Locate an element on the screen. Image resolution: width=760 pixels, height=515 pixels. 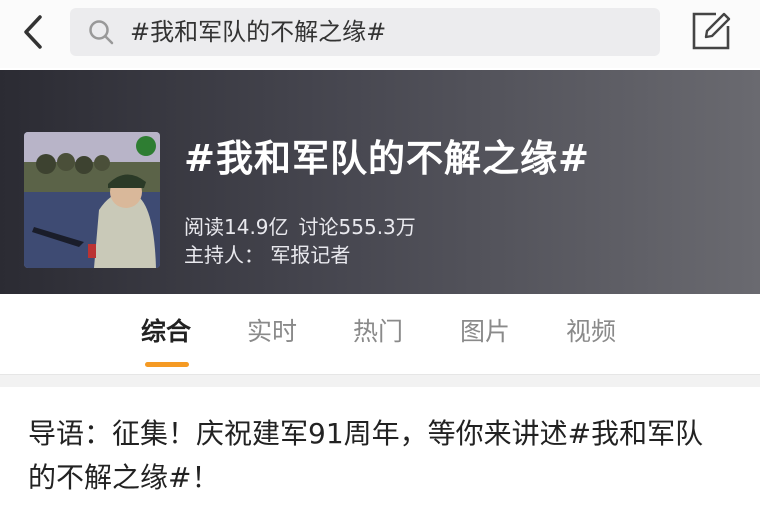
discussion-count: 讨论555.3万 is located at coordinates (357, 227).